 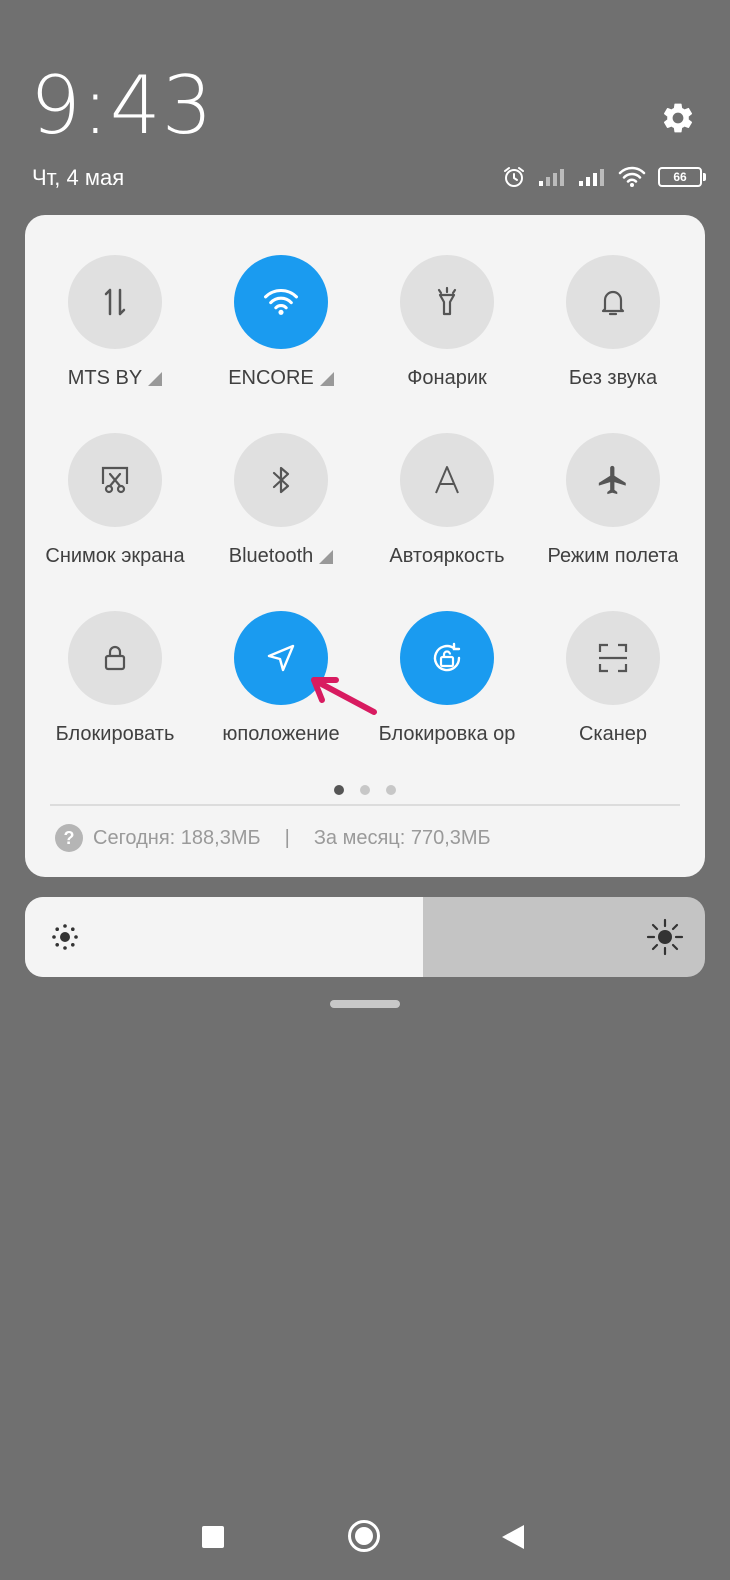 I want to click on tile-screenshot-label: Снимок экрана, so click(x=115, y=556).